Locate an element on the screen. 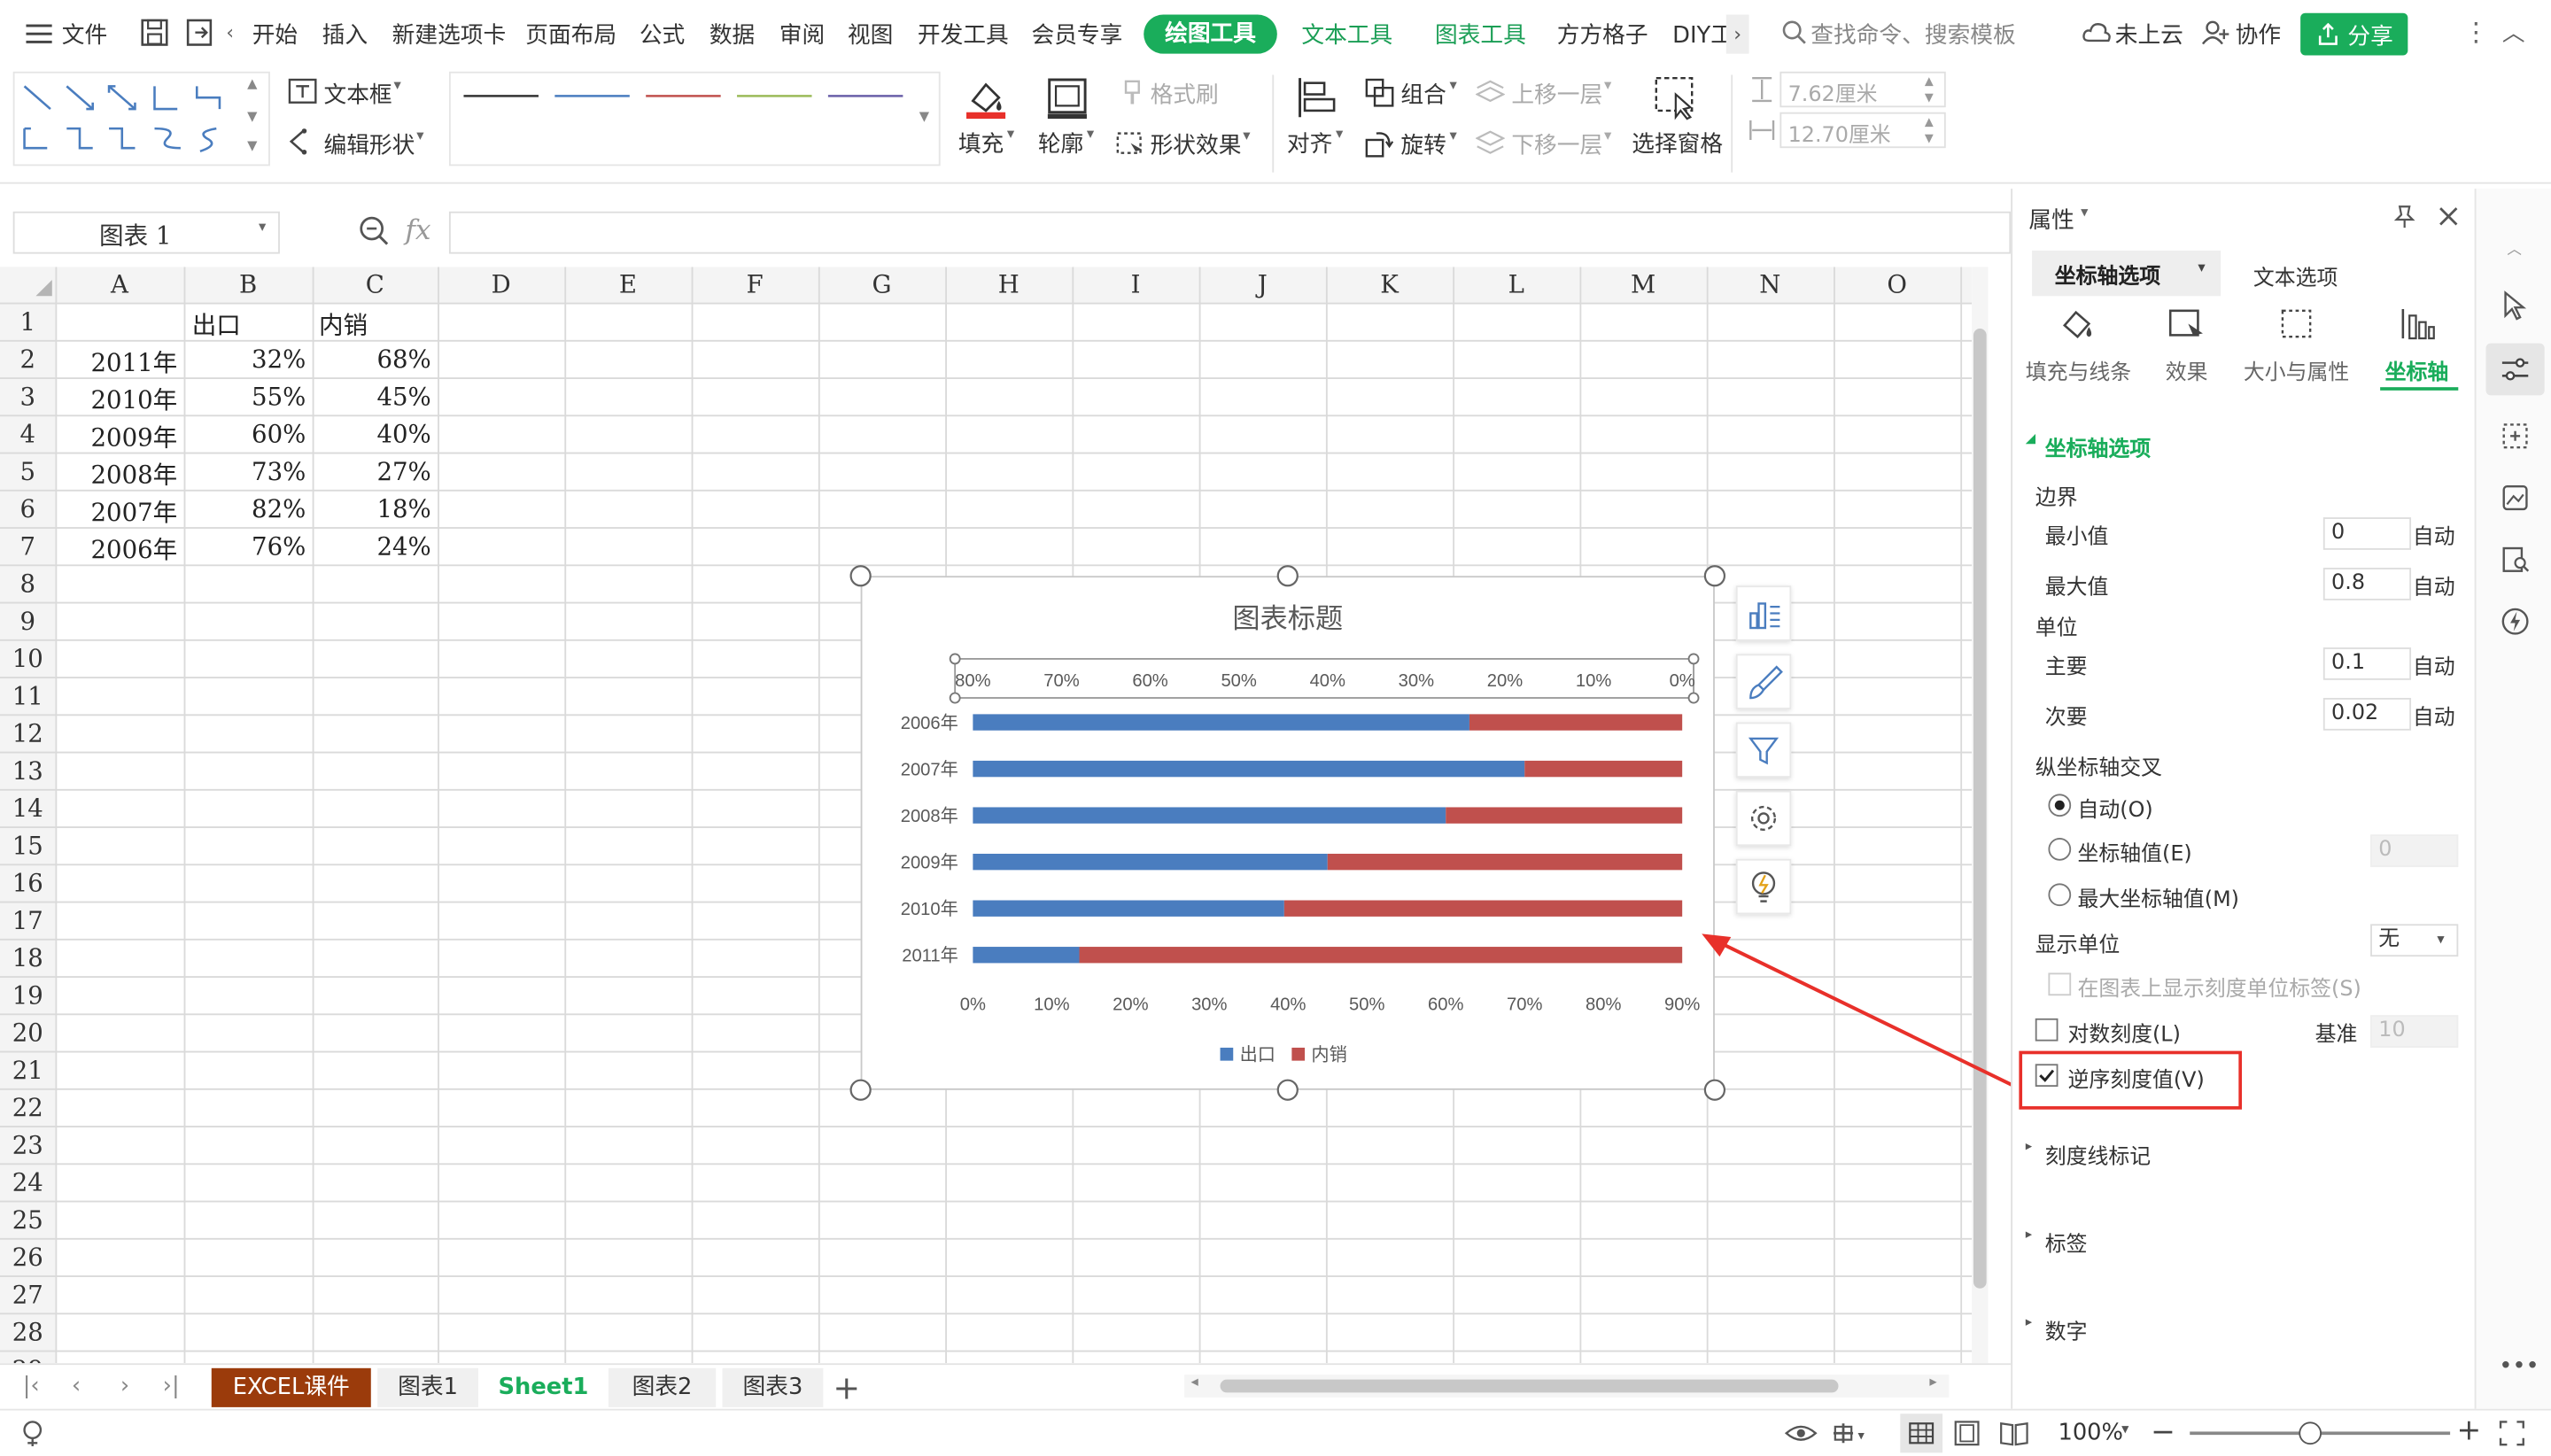  cell-export: 73% is located at coordinates (245, 472).